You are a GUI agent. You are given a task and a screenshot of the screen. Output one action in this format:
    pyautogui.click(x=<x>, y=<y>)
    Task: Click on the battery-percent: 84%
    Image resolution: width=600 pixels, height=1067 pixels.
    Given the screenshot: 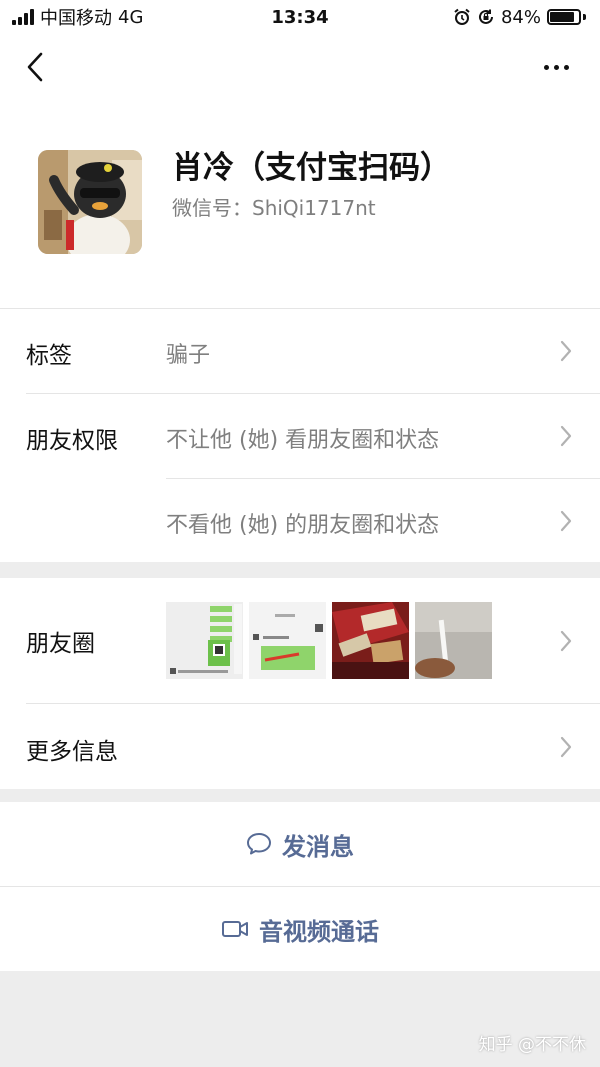 What is the action you would take?
    pyautogui.click(x=520, y=17)
    